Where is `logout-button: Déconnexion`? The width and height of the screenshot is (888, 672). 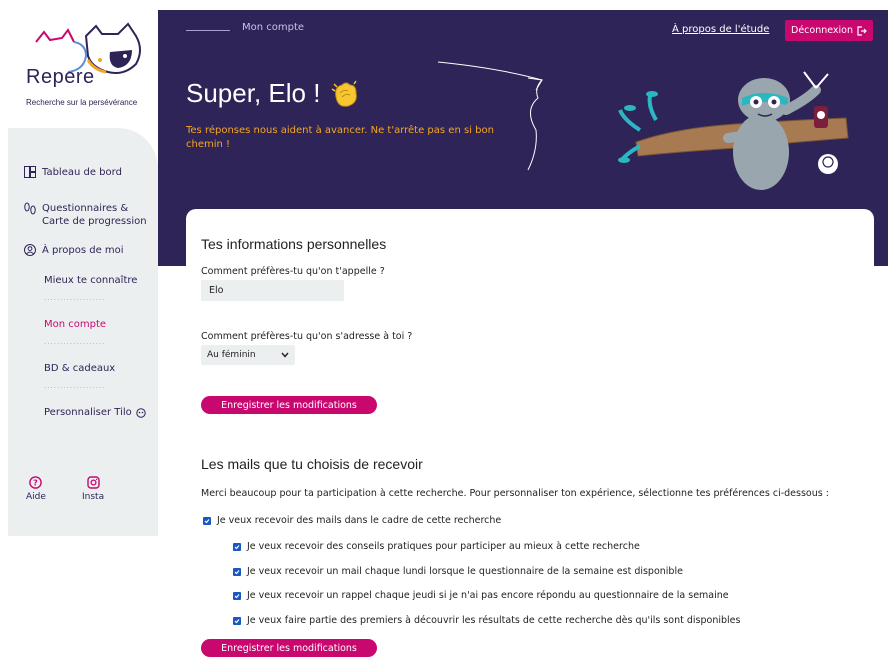
logout-button: Déconnexion is located at coordinates (829, 30).